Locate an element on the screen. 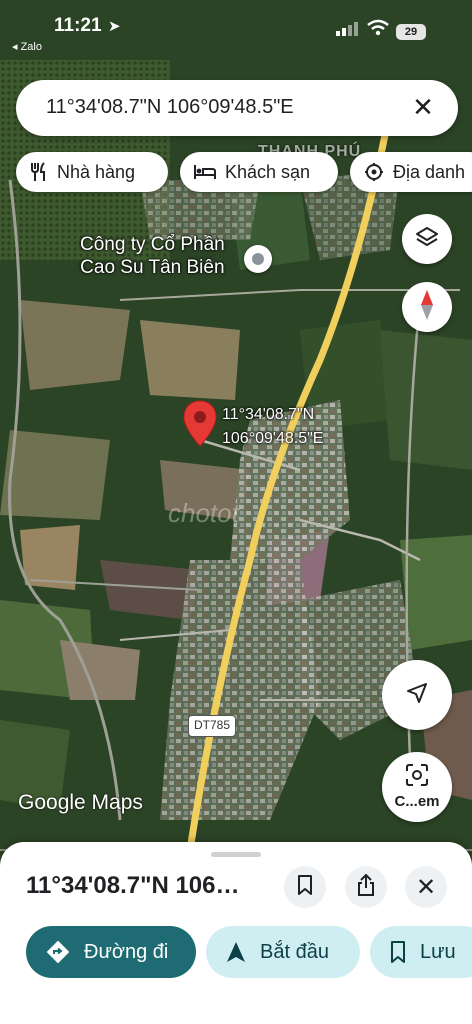 The height and width of the screenshot is (1024, 472). battery-icon: 29 is located at coordinates (411, 32).